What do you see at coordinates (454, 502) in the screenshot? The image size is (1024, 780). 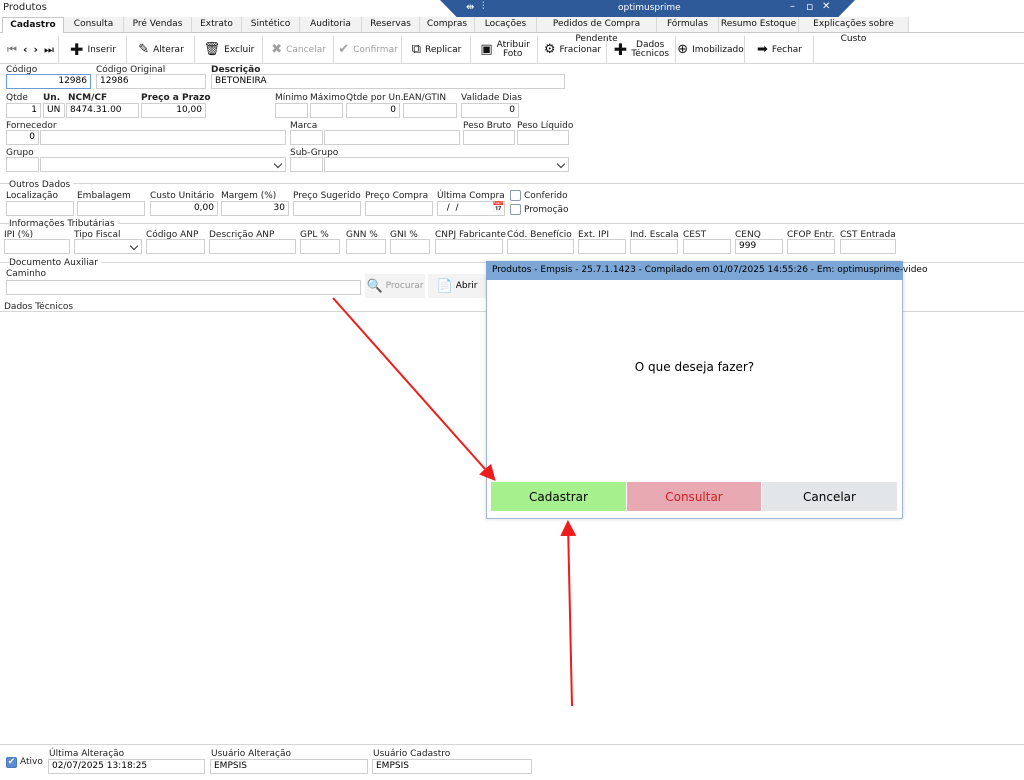 I see `annotation-arrows` at bounding box center [454, 502].